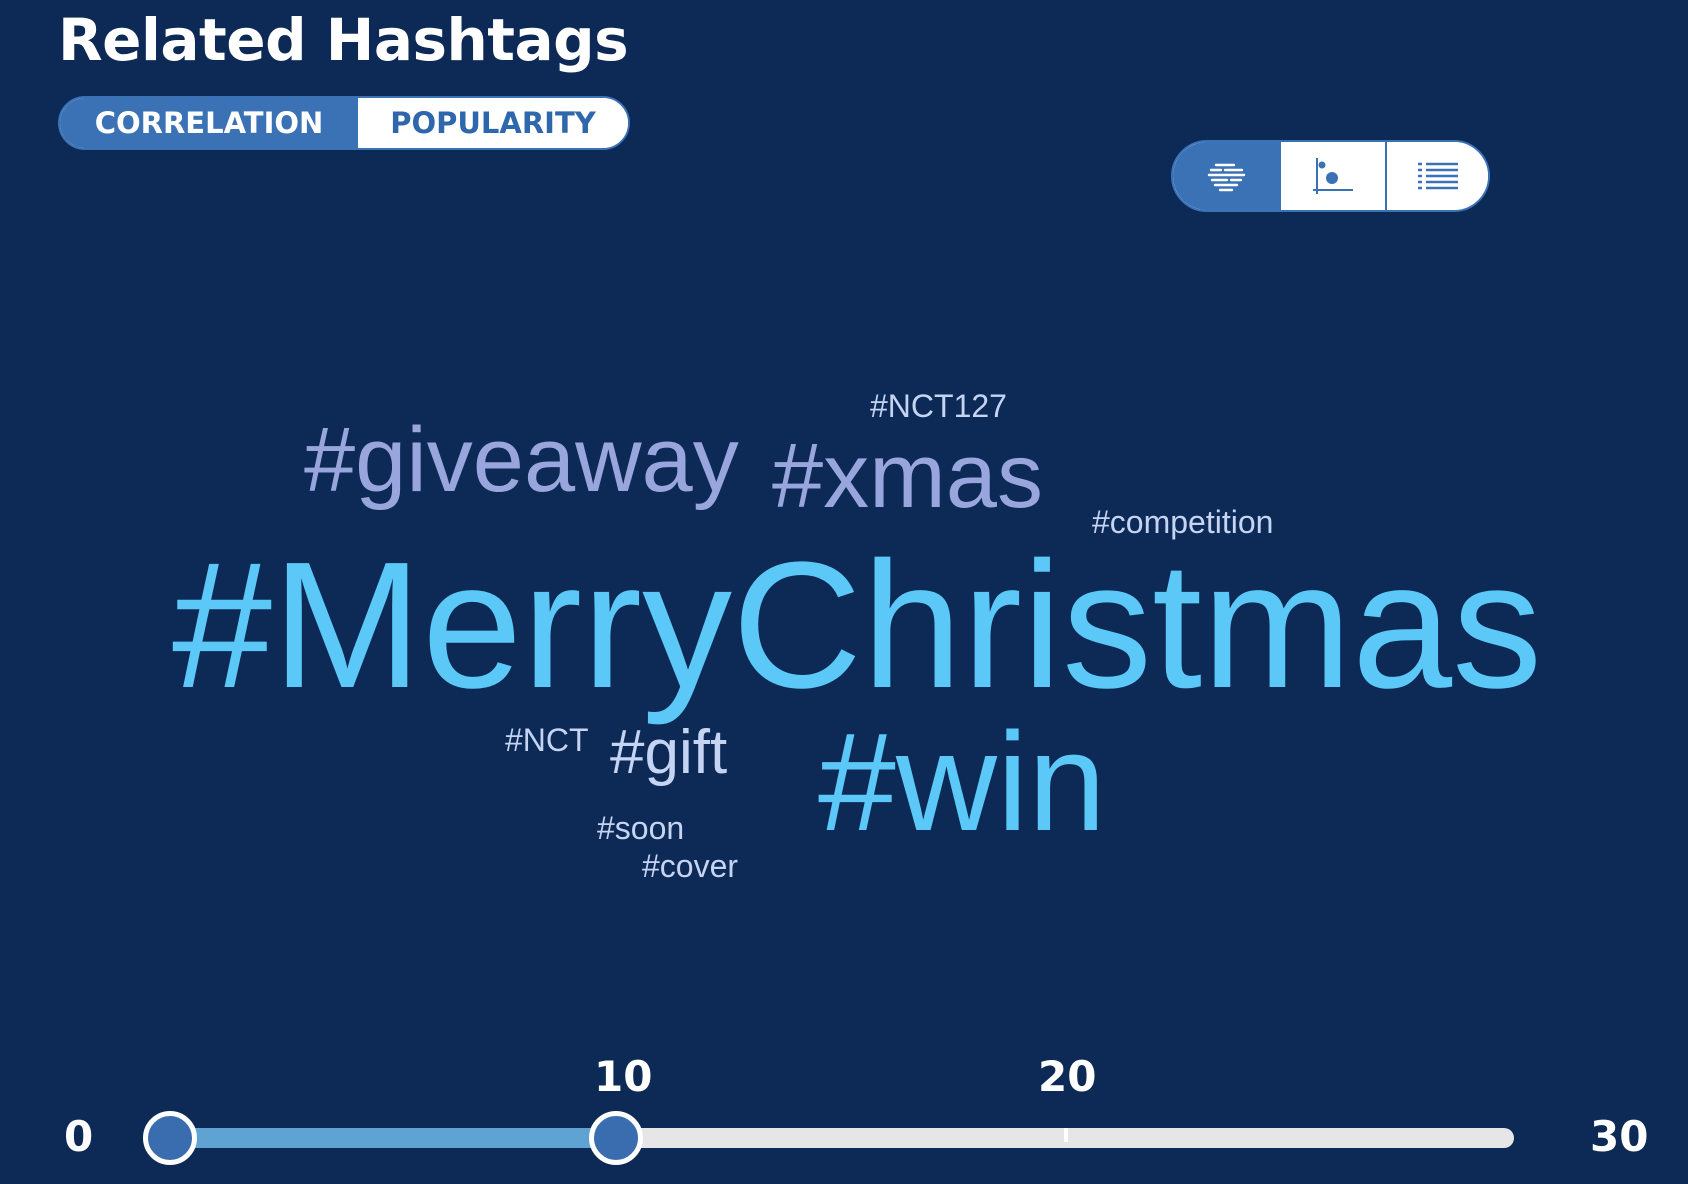 Image resolution: width=1688 pixels, height=1184 pixels. I want to click on sort-mode-toggle: CORRELATION POPULARITY, so click(344, 123).